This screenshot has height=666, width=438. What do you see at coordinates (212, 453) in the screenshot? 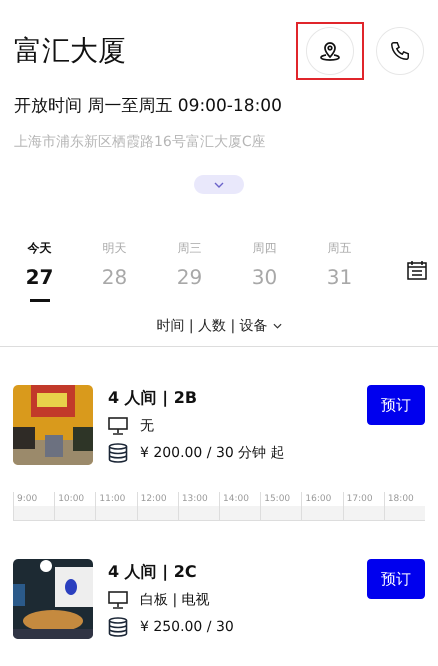
I see `price-text: ¥ 200.00 / 30 分钟 起` at bounding box center [212, 453].